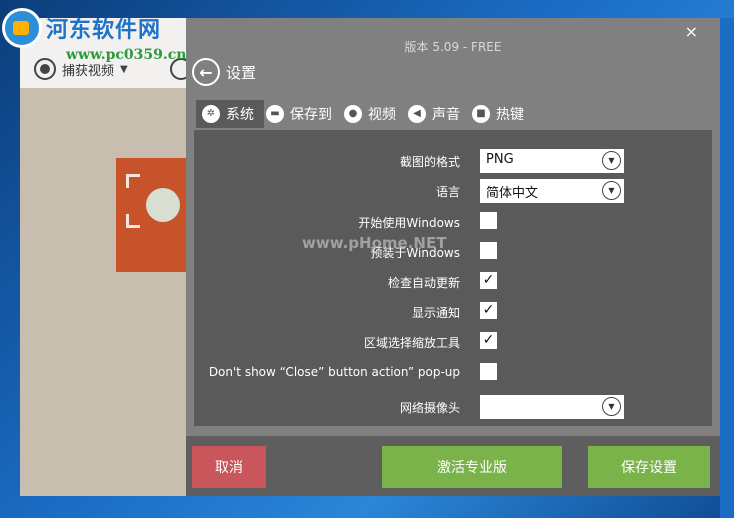 The height and width of the screenshot is (518, 734). What do you see at coordinates (552, 161) in the screenshot?
I see `format-select: PNG ▼` at bounding box center [552, 161].